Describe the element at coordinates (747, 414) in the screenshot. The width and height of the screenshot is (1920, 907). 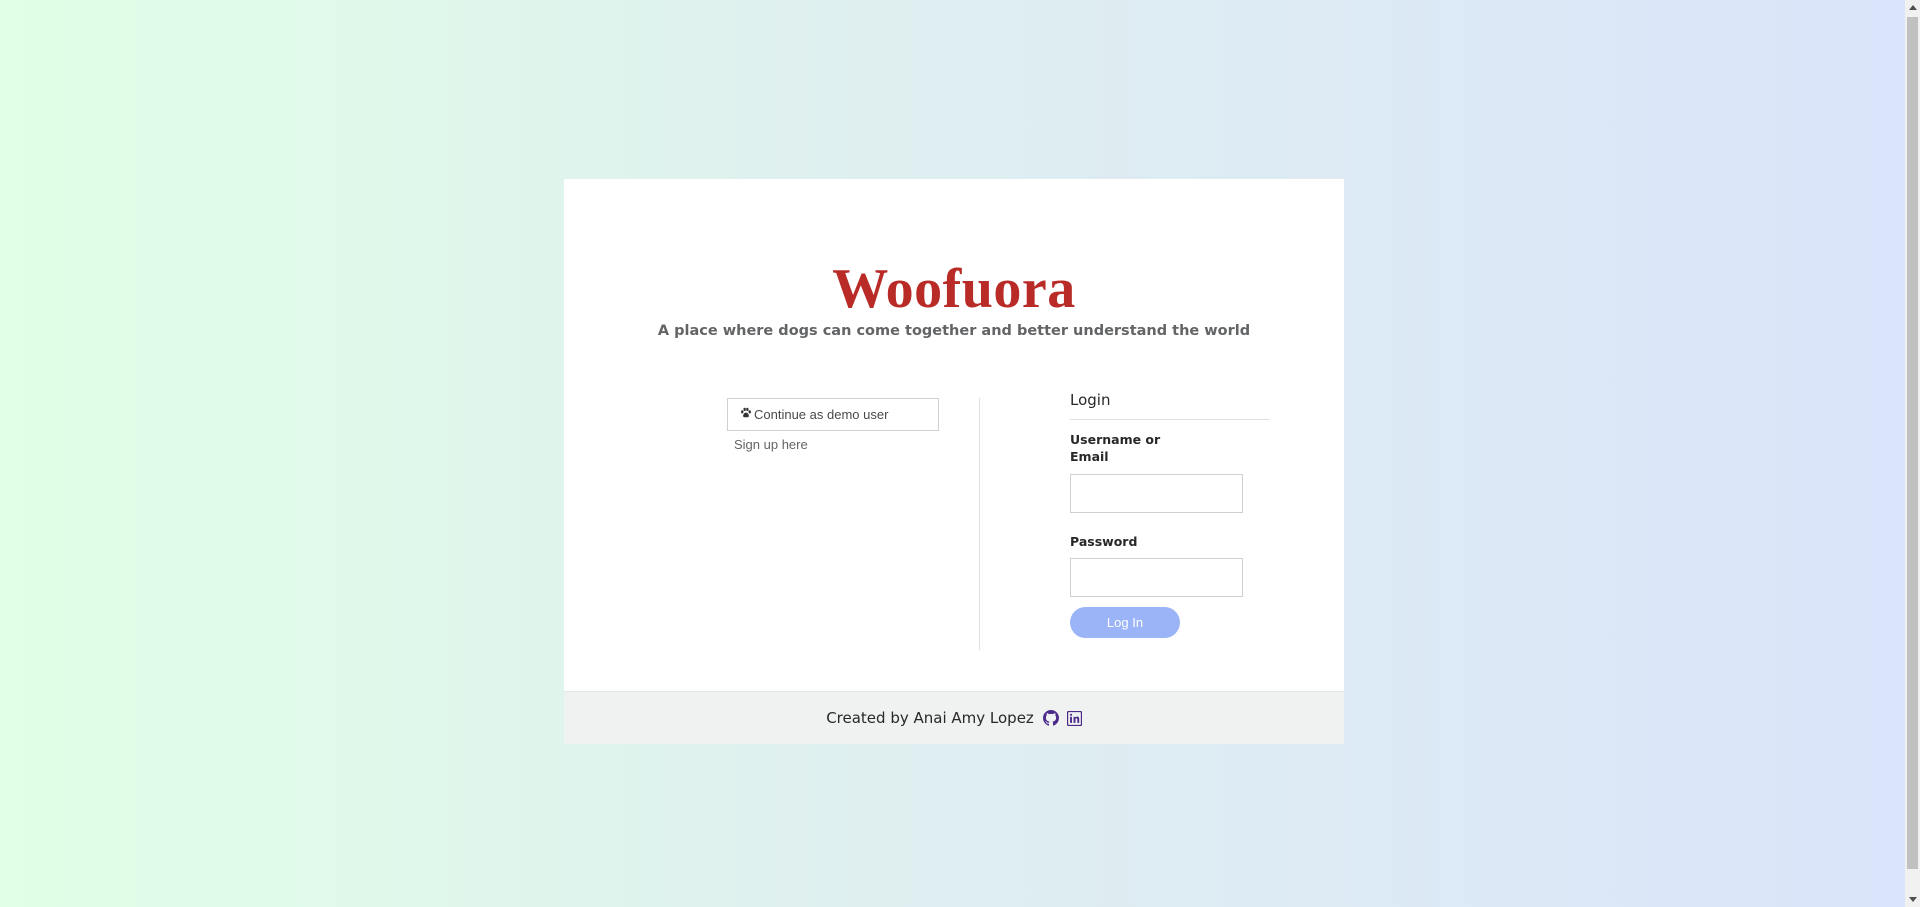
I see `paw-icon` at that location.